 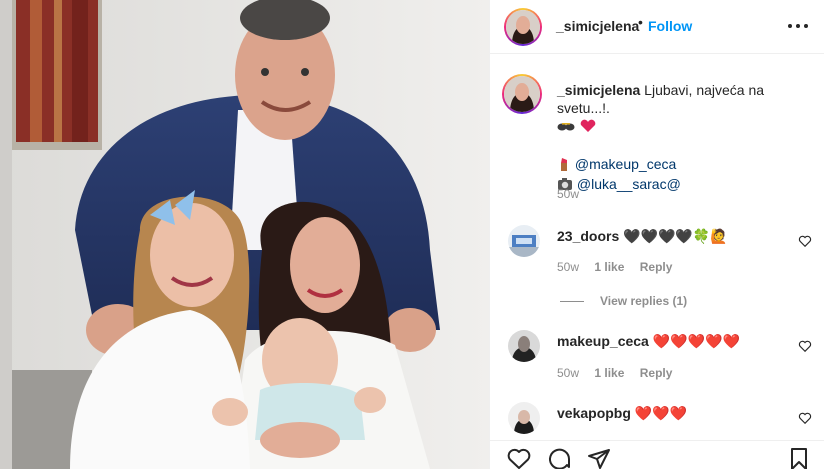 What do you see at coordinates (524, 241) in the screenshot?
I see `comment-avatar-23-doors` at bounding box center [524, 241].